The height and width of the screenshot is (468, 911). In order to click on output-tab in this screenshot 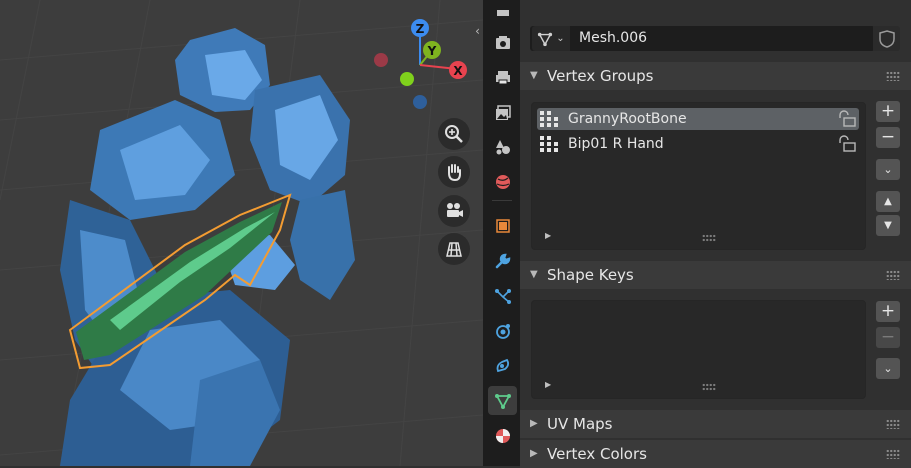, I will do `click(502, 76)`.